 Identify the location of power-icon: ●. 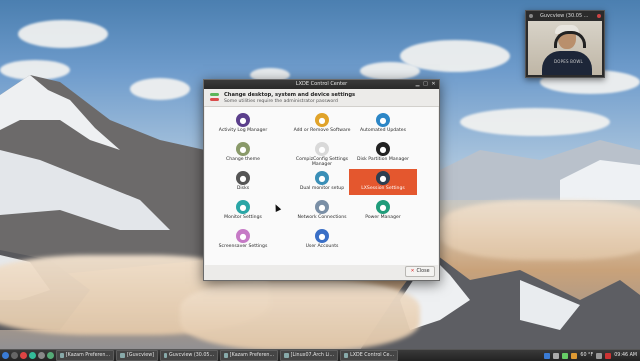
(383, 207).